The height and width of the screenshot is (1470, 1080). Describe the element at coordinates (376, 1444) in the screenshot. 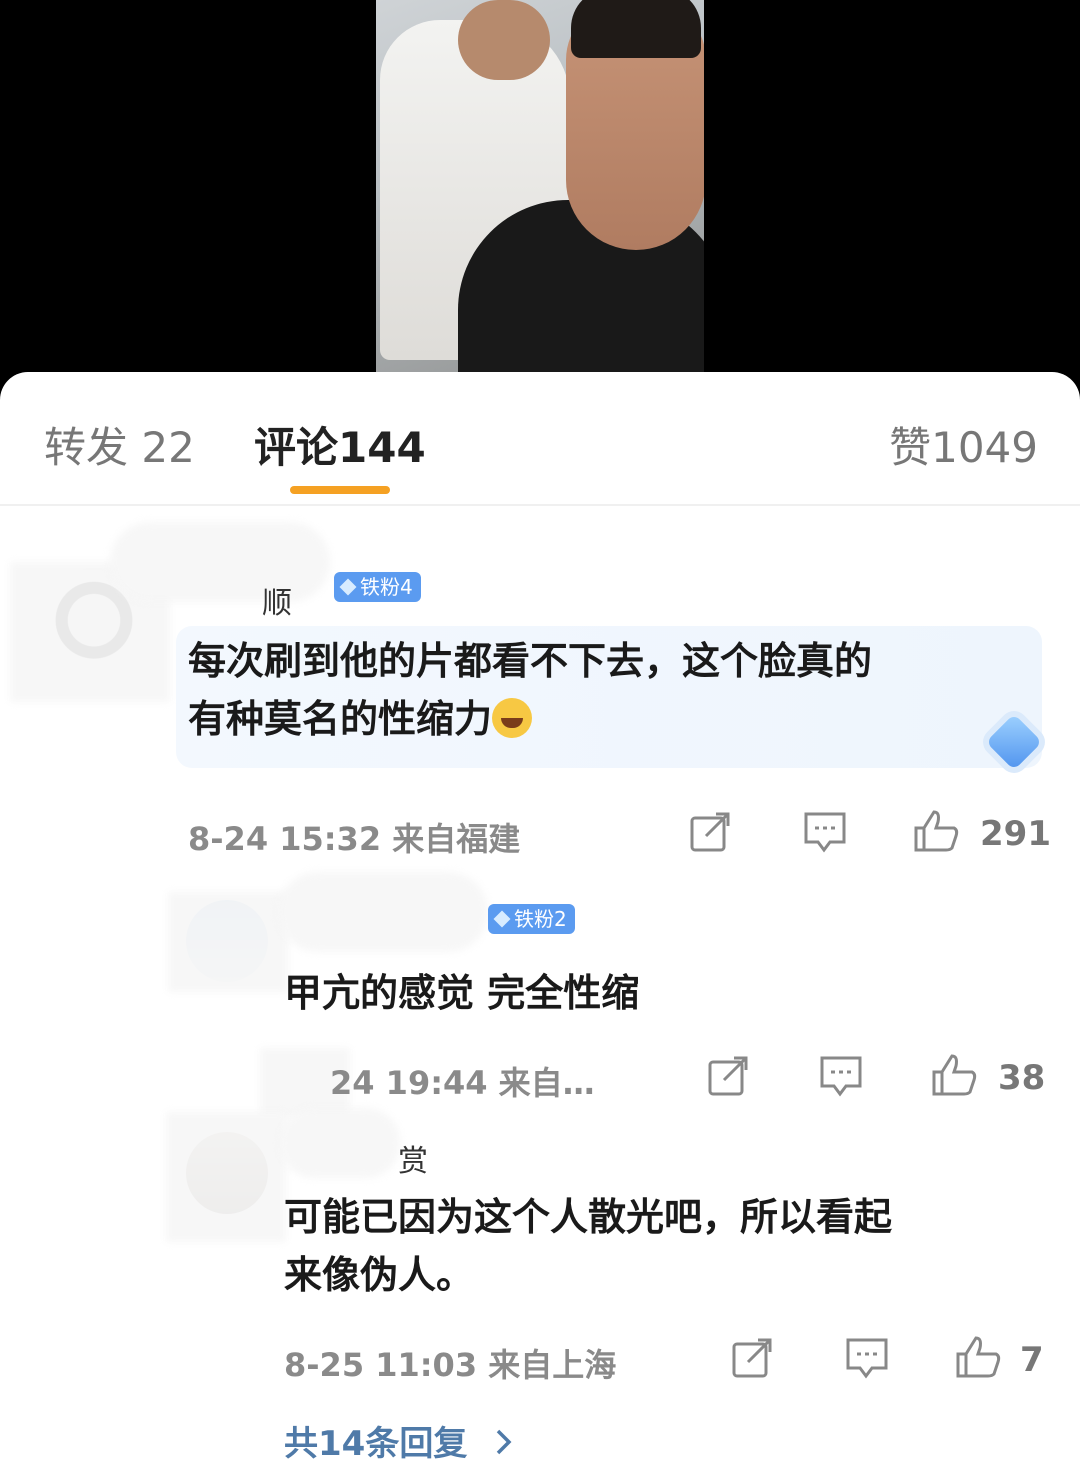

I see `more-replies-label: 共14条回复` at that location.